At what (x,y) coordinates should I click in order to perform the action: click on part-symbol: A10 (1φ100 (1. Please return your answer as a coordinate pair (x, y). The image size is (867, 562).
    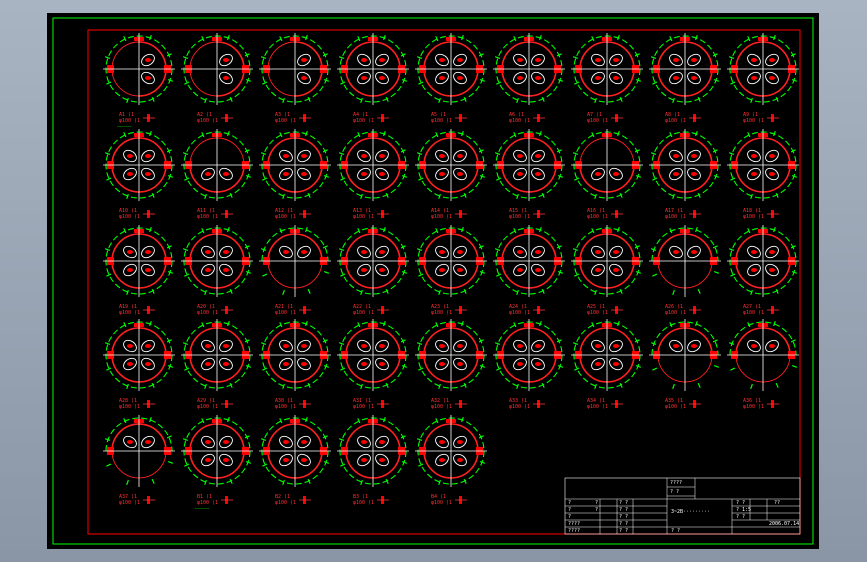
    Looking at the image, I should click on (139, 174).